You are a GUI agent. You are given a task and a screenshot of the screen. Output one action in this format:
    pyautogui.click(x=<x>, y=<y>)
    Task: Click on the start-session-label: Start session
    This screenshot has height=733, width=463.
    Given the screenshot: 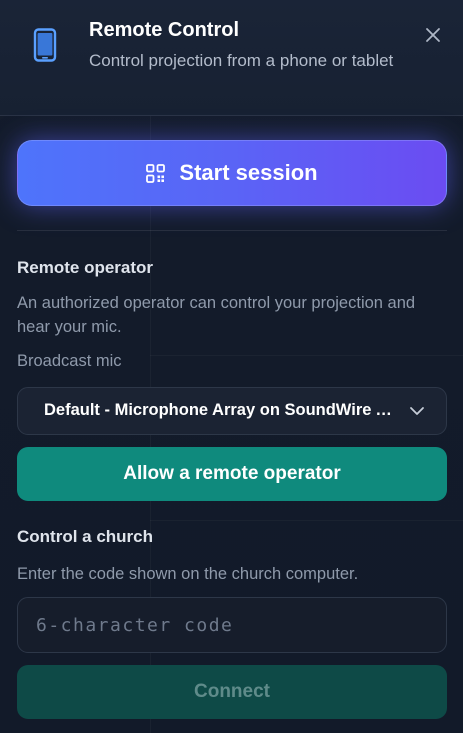 What is the action you would take?
    pyautogui.click(x=248, y=172)
    